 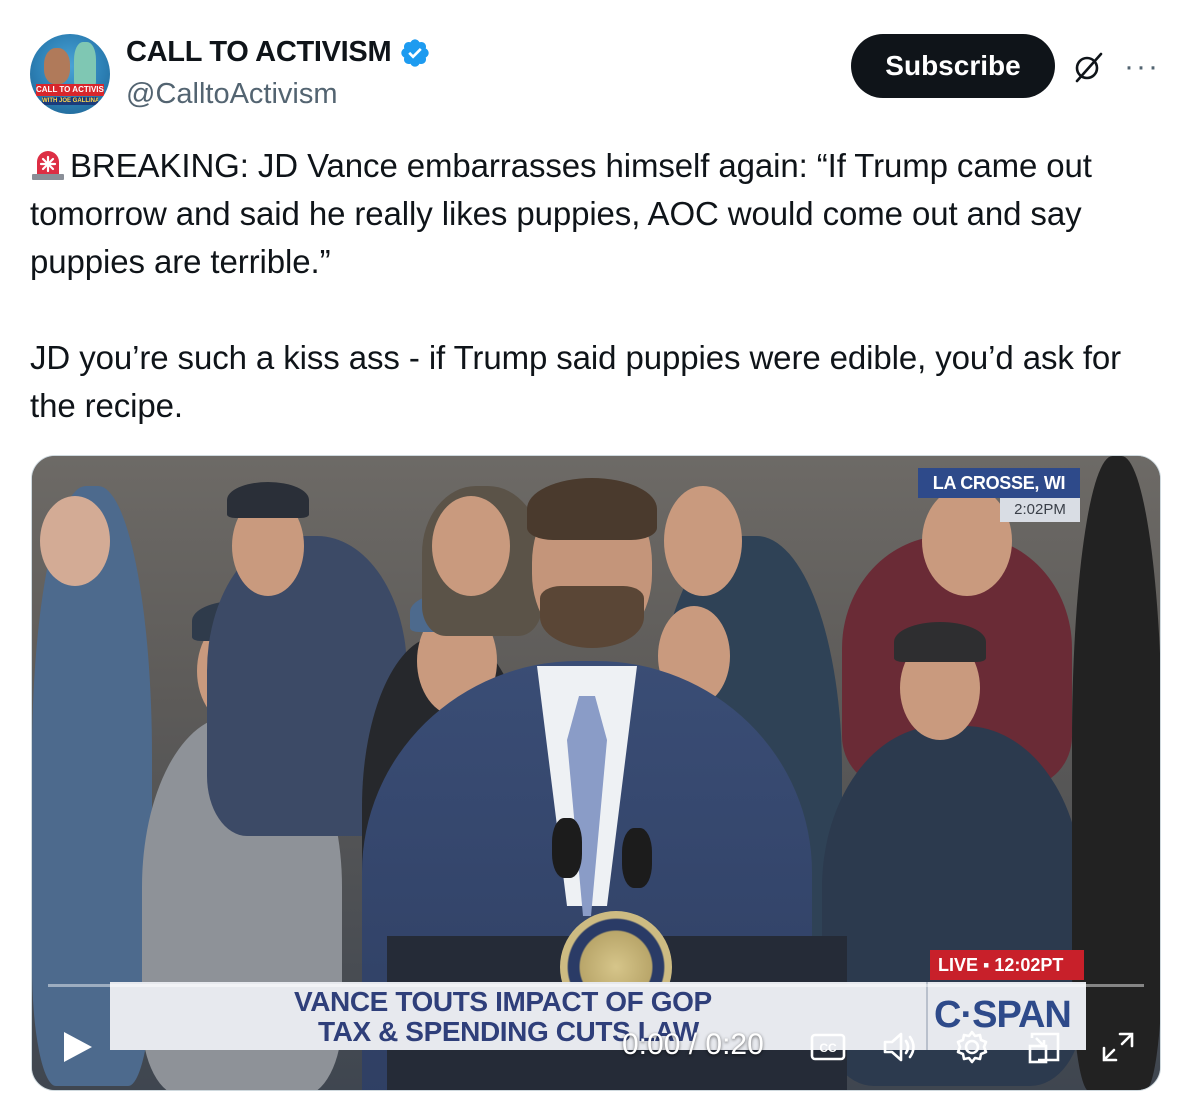 What do you see at coordinates (596, 985) in the screenshot?
I see `progress-bar` at bounding box center [596, 985].